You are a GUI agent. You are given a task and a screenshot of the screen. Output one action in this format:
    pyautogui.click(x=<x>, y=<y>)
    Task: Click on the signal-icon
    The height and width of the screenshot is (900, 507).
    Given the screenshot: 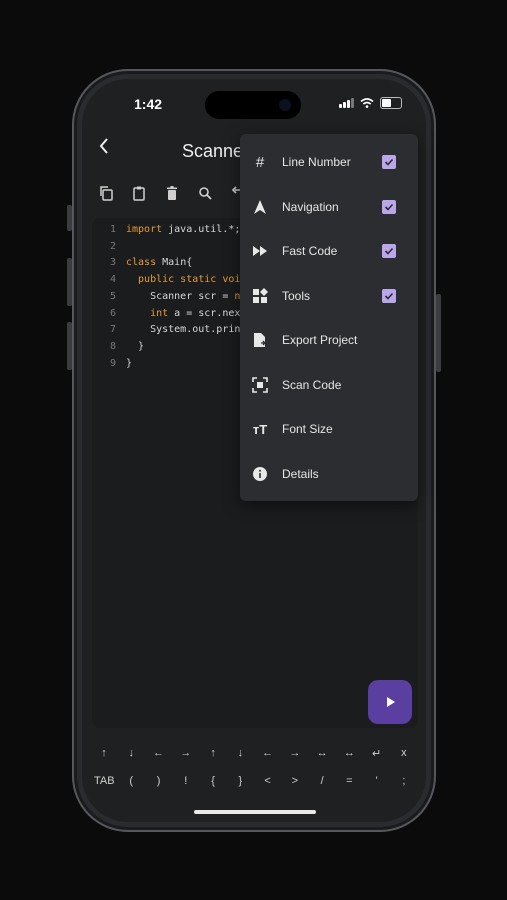 What is the action you would take?
    pyautogui.click(x=346, y=103)
    